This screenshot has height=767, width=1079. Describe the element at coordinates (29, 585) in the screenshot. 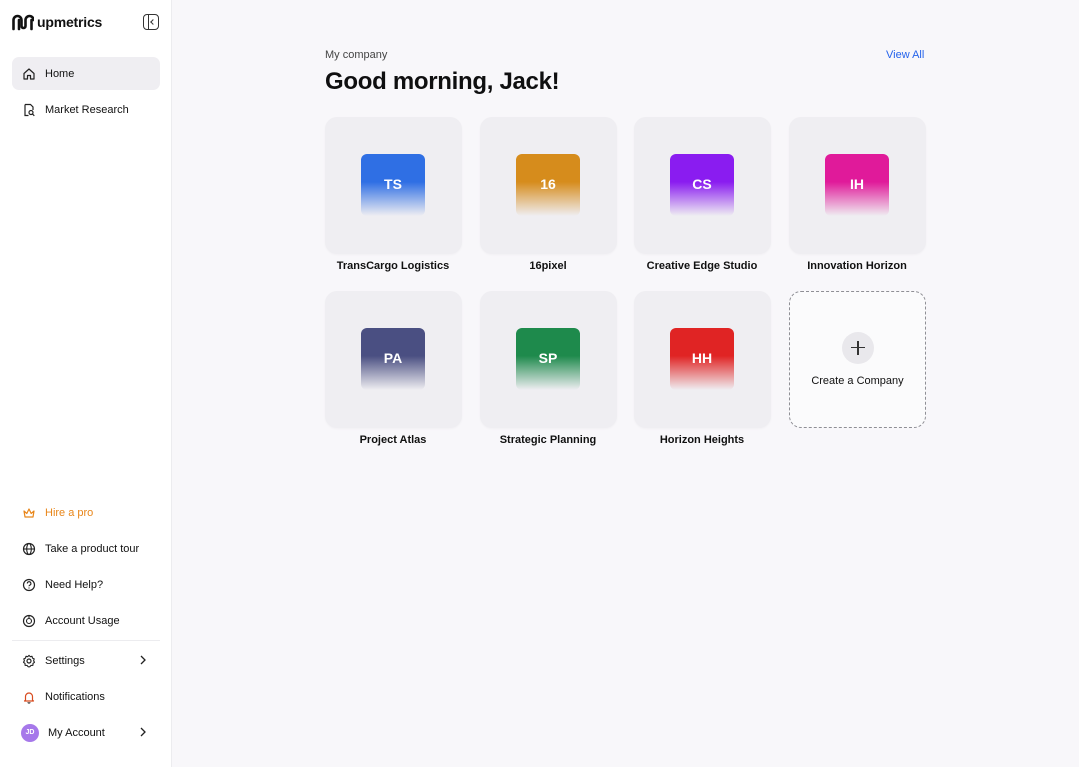

I see `help-circle-icon` at that location.